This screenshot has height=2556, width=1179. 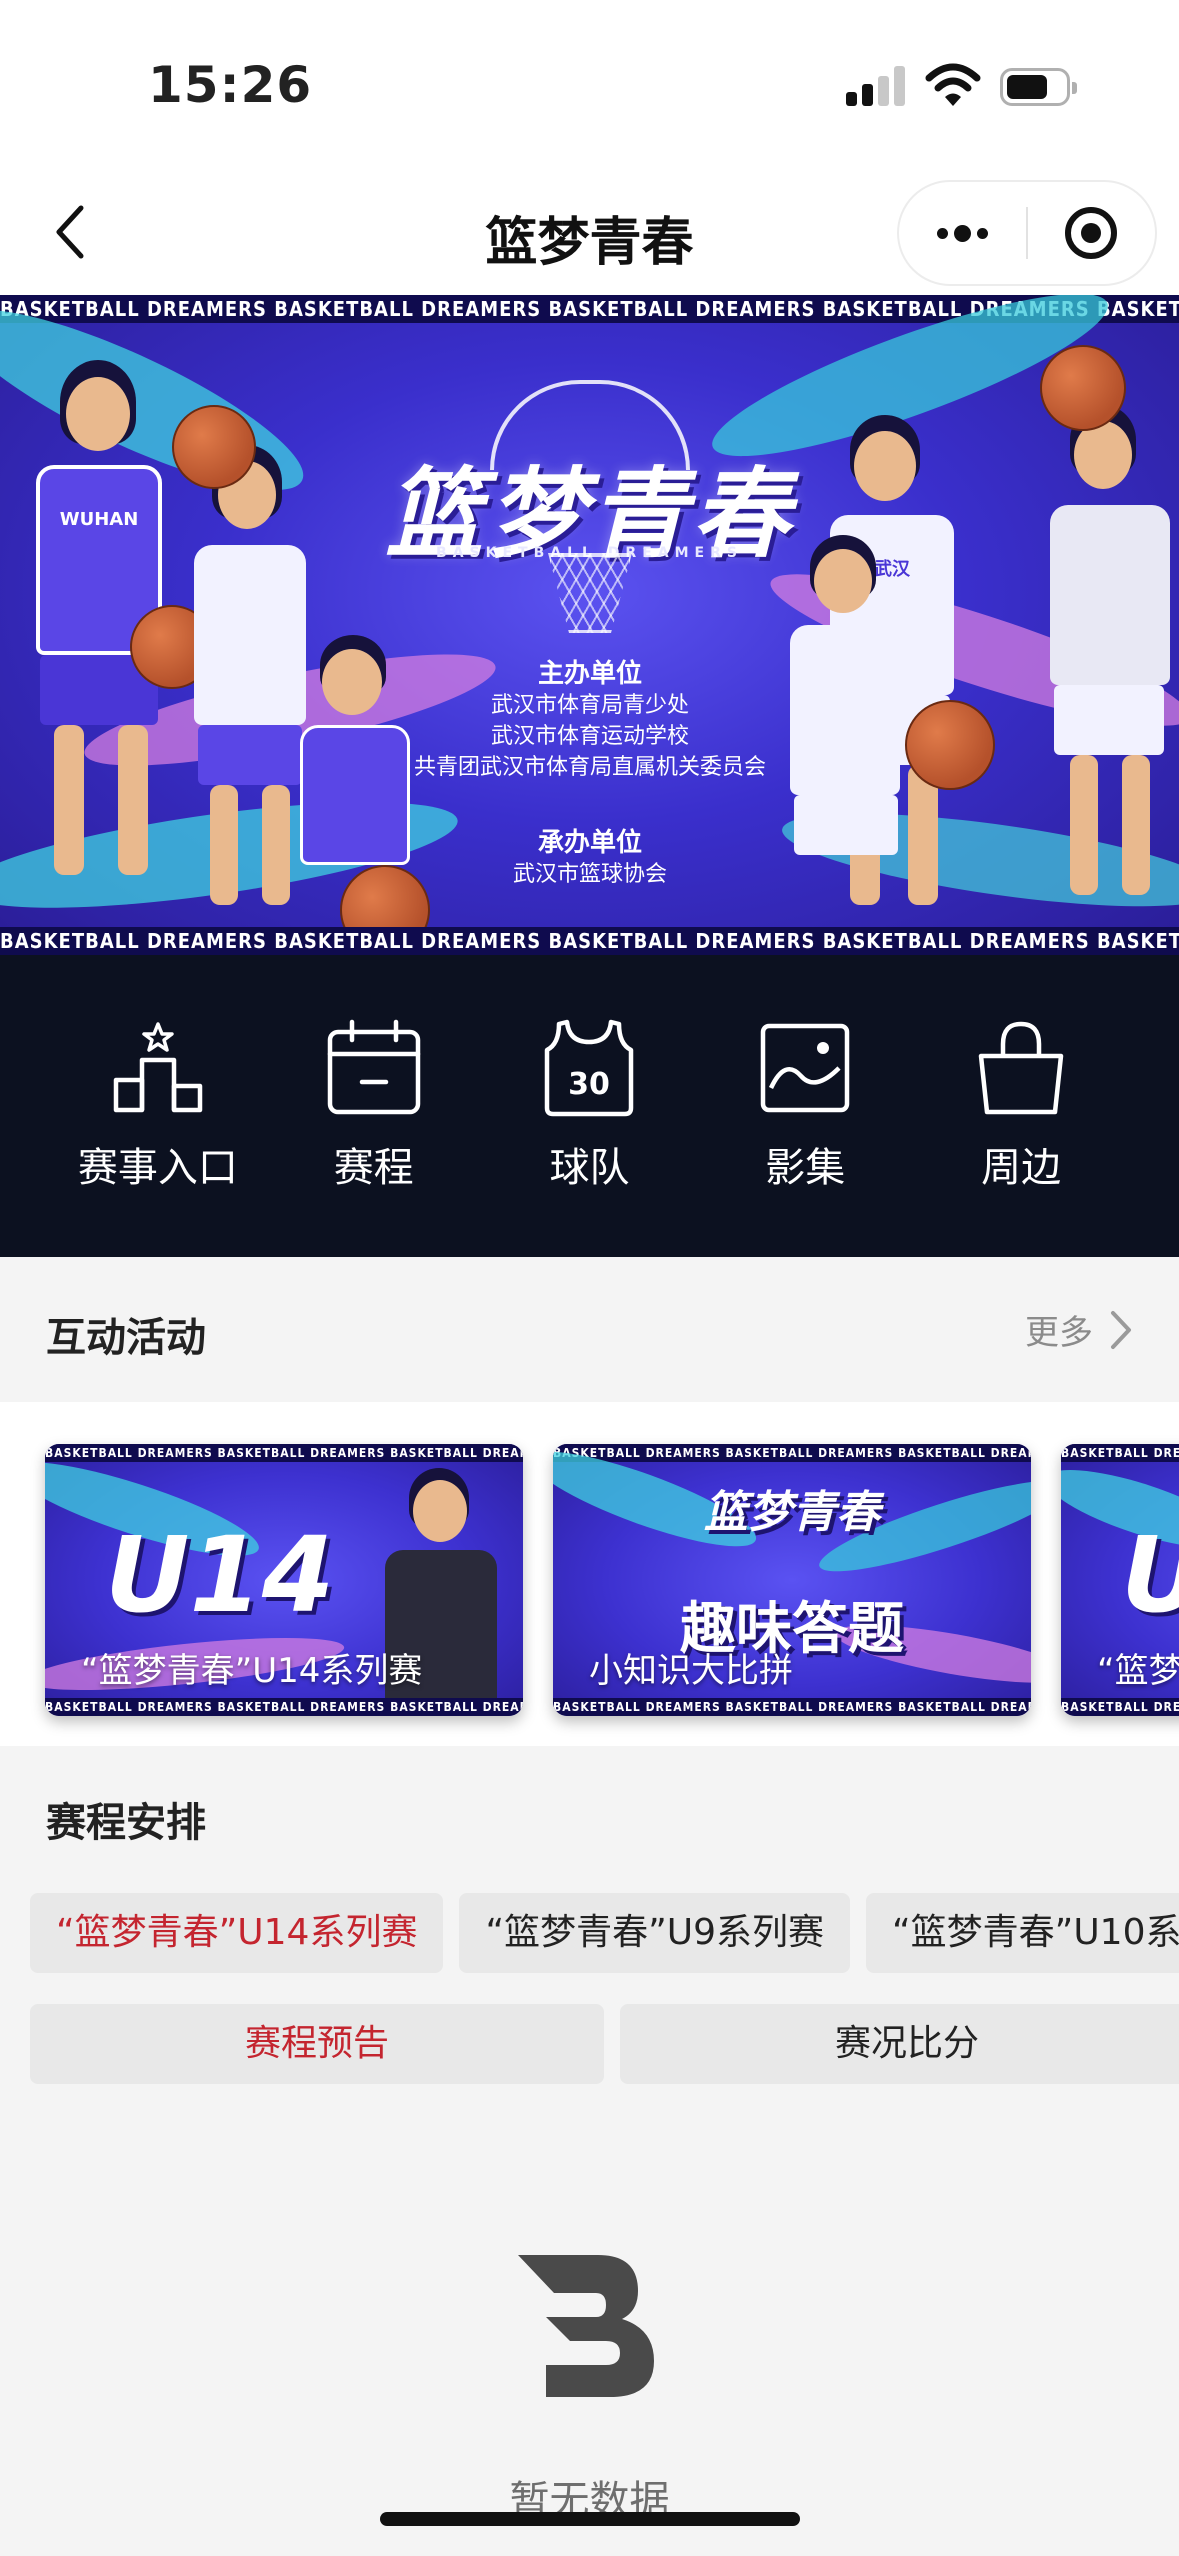 I want to click on menu-label: 影集, so click(x=805, y=1168).